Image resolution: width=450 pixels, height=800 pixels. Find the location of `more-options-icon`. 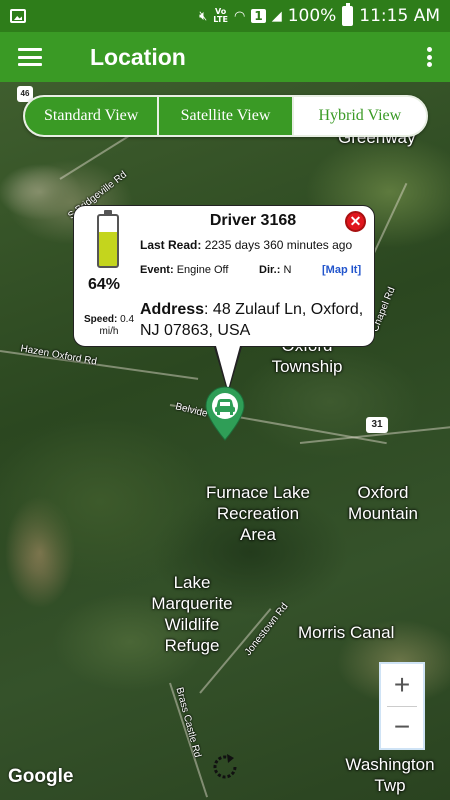

more-options-icon is located at coordinates (429, 57).